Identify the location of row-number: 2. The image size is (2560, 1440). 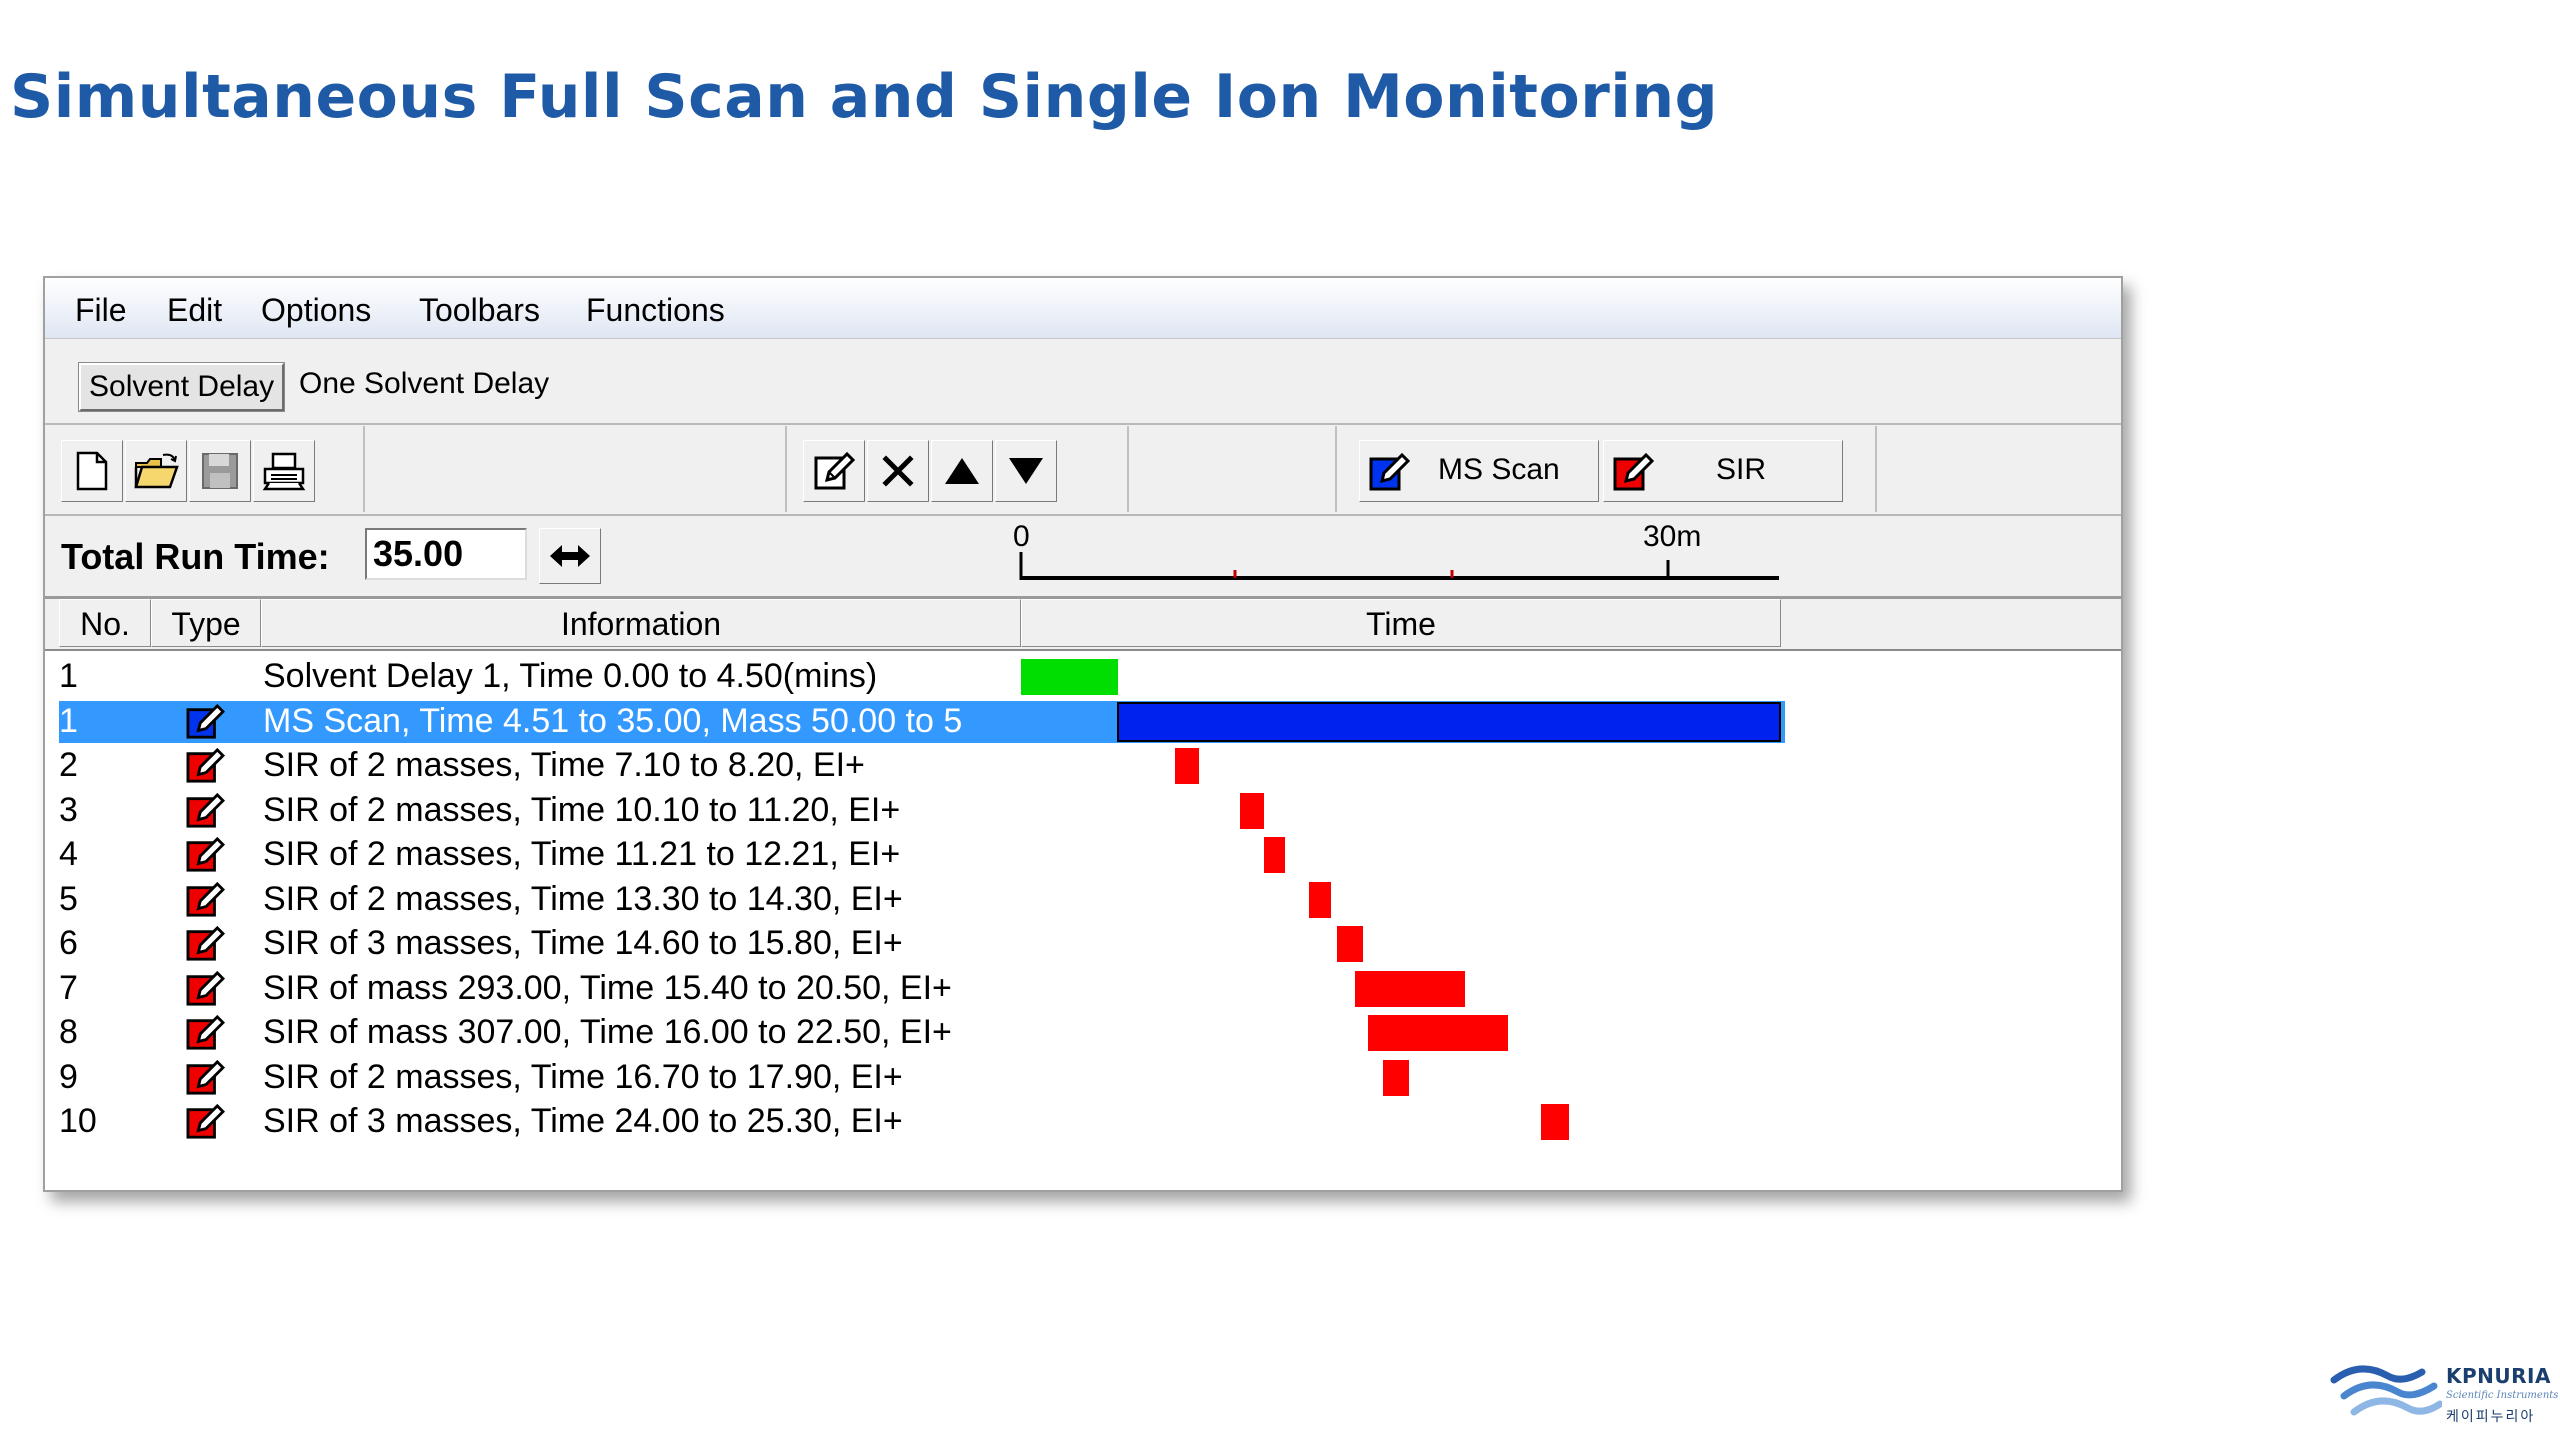
(68, 765).